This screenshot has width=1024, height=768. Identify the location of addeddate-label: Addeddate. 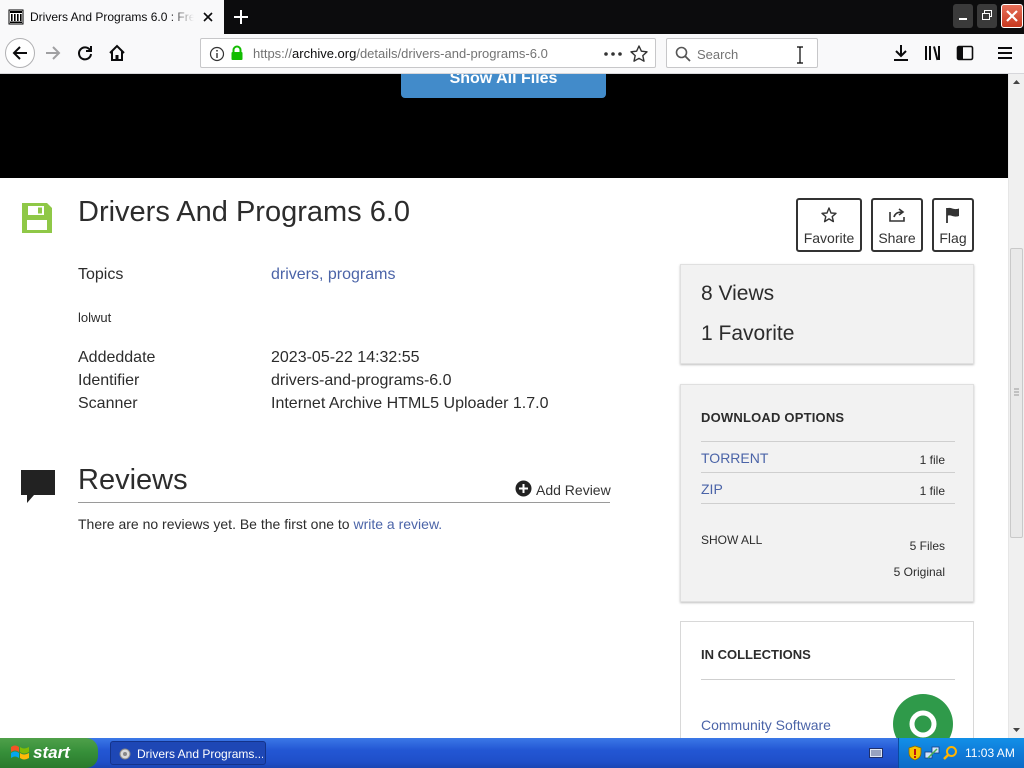
(117, 357).